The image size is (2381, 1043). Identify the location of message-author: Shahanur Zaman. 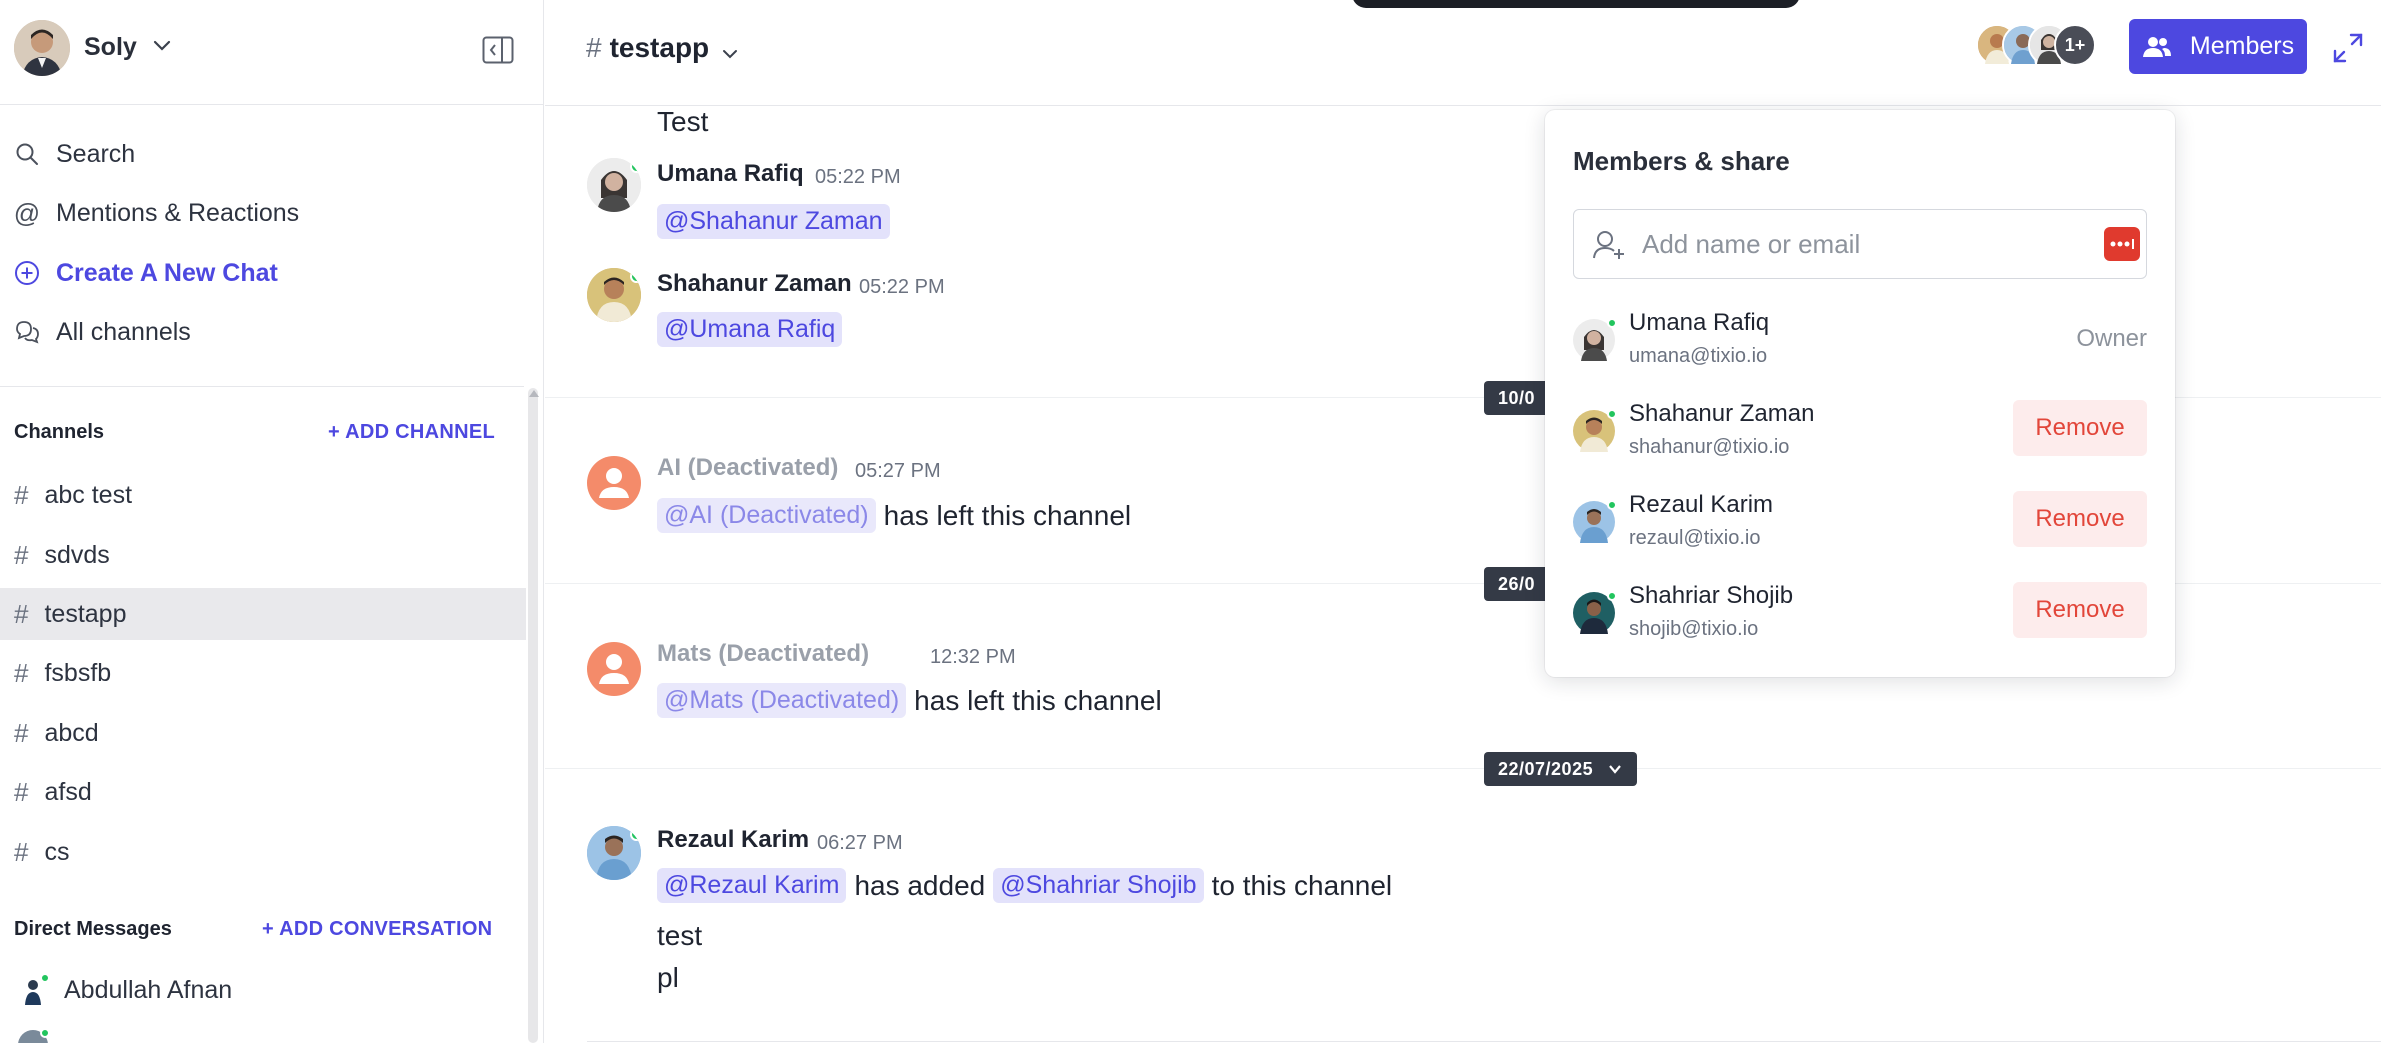
(754, 284).